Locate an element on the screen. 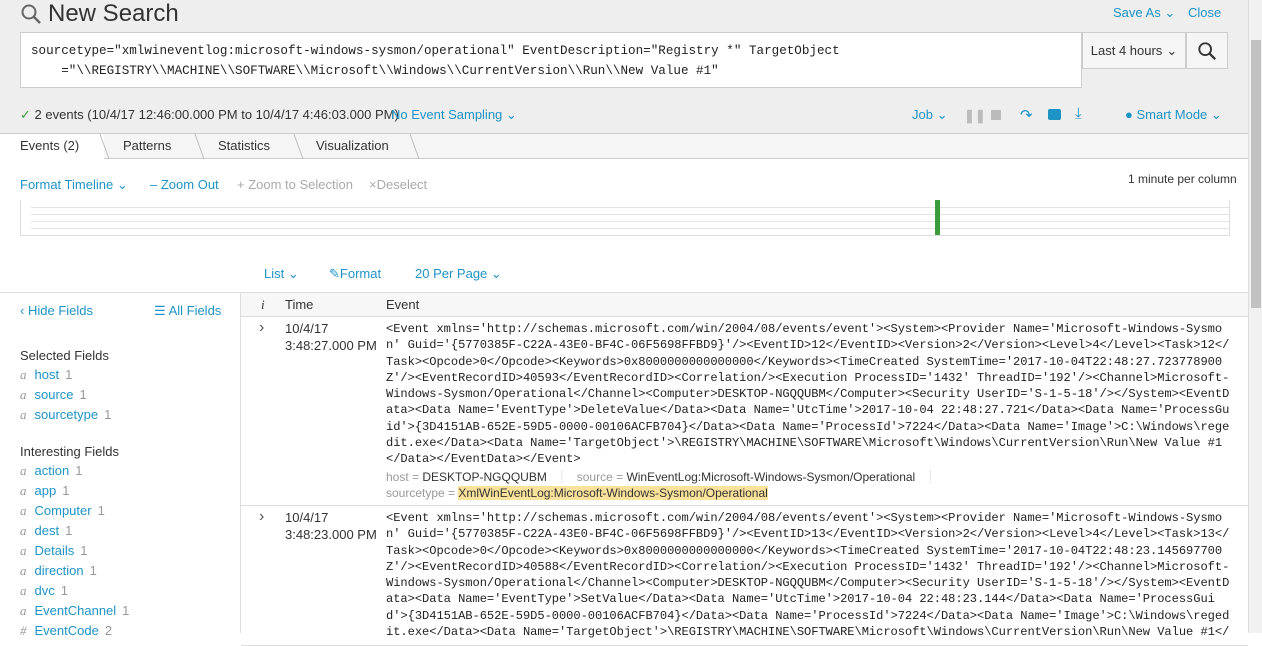 This screenshot has height=646, width=1262. field-item: a sourcetype 1 is located at coordinates (65, 415).